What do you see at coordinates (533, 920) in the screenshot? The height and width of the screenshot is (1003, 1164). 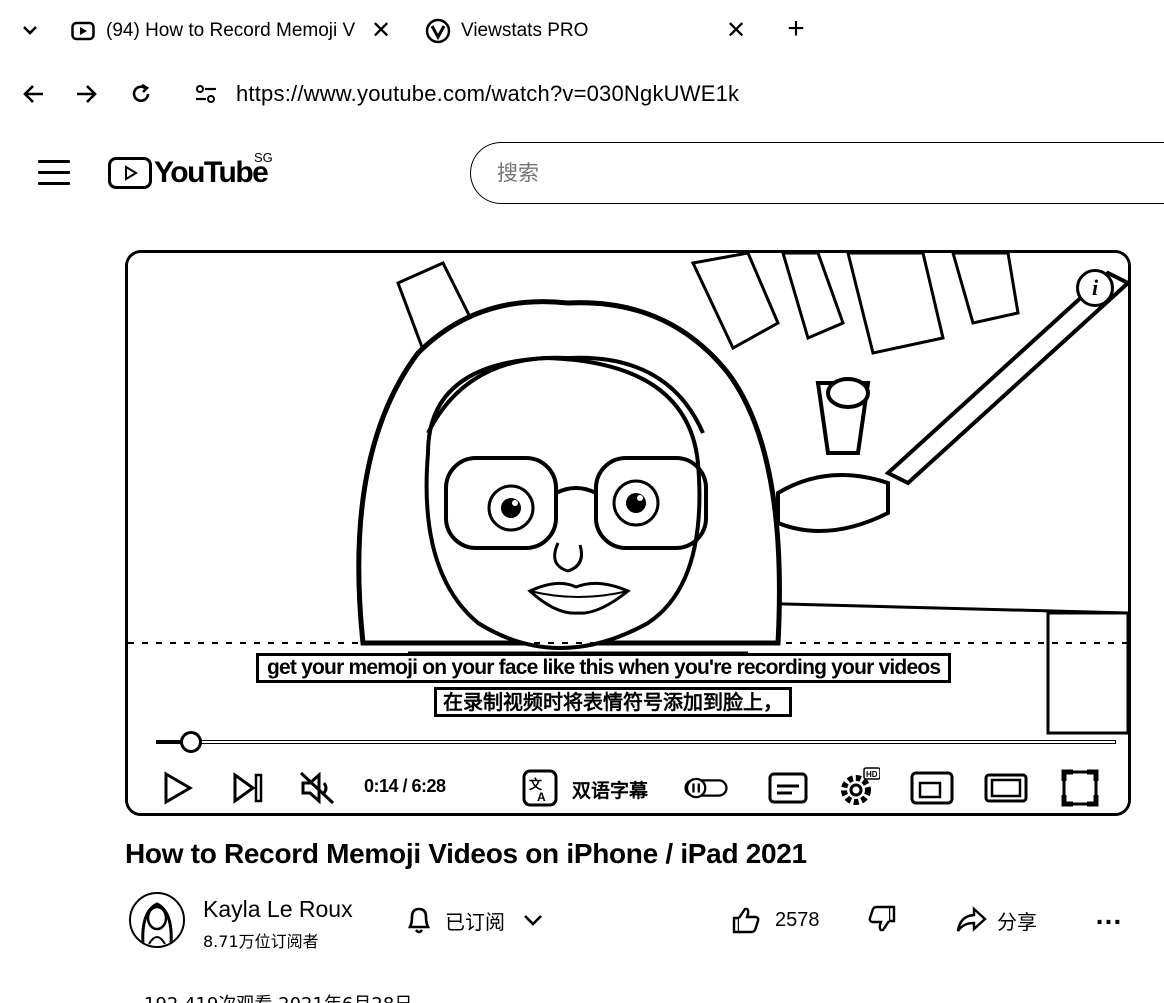 I see `chevron-down-icon` at bounding box center [533, 920].